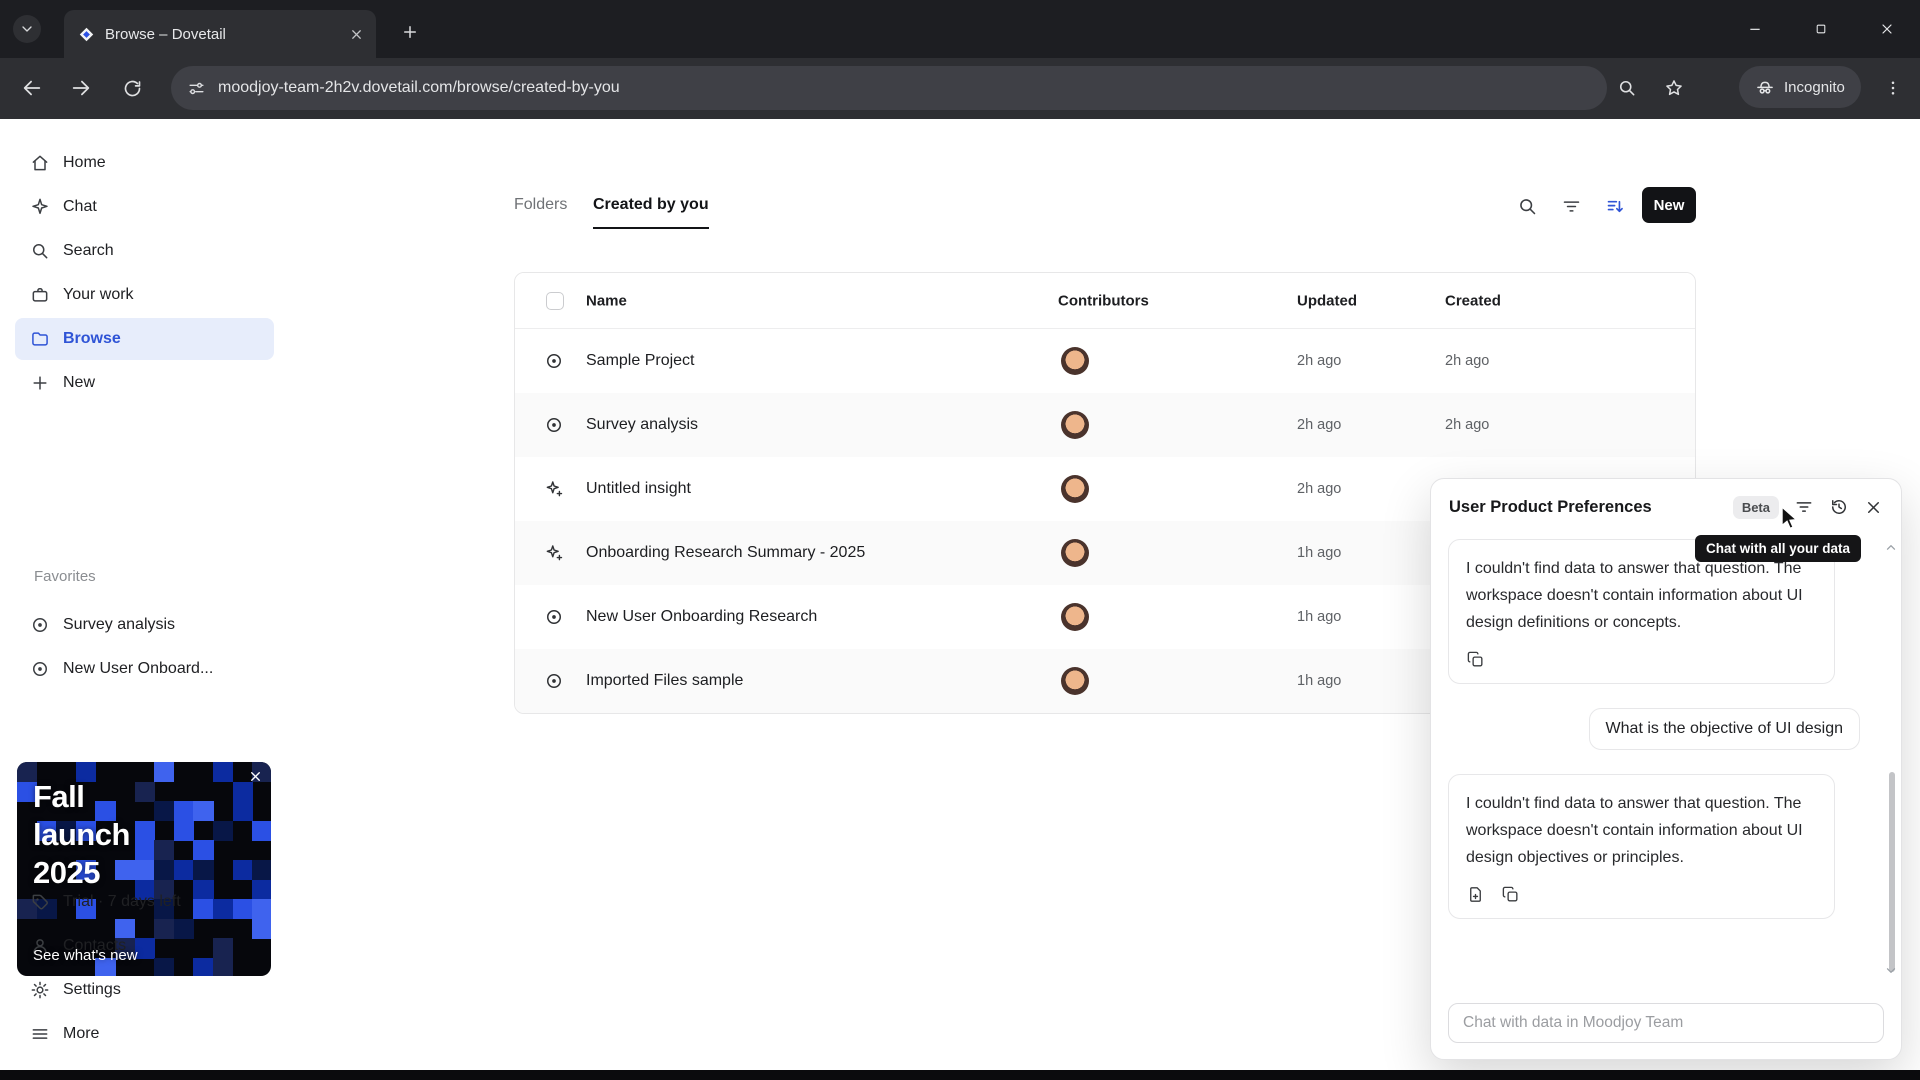 The width and height of the screenshot is (1920, 1080). Describe the element at coordinates (1892, 872) in the screenshot. I see `scrollbar-thumb` at that location.